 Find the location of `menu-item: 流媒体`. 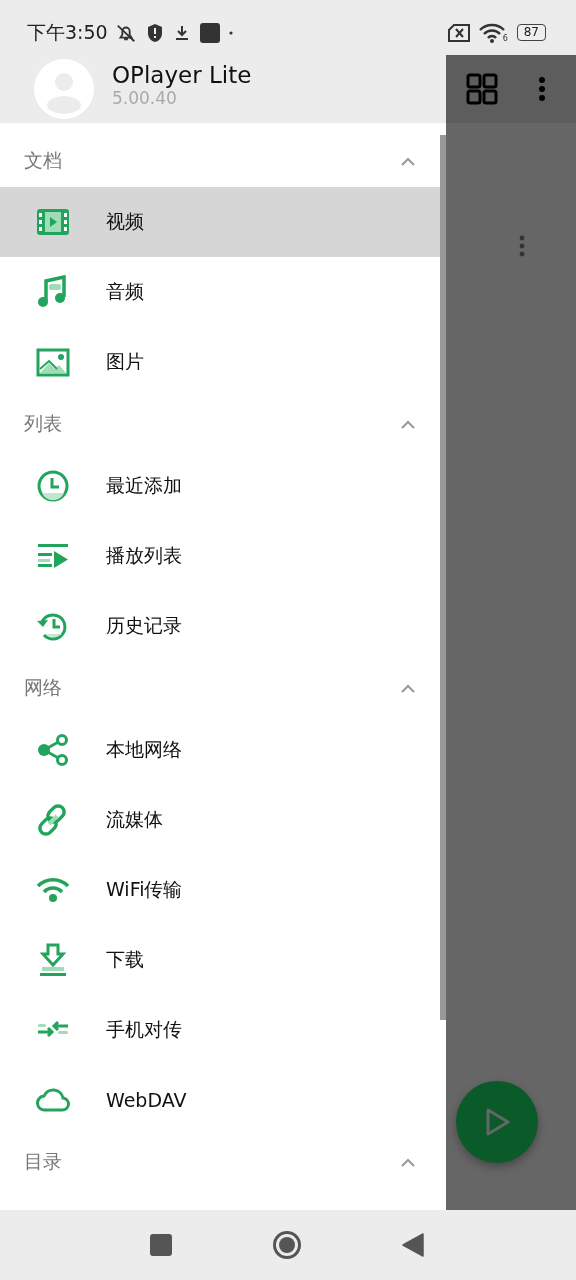

menu-item: 流媒体 is located at coordinates (220, 820).